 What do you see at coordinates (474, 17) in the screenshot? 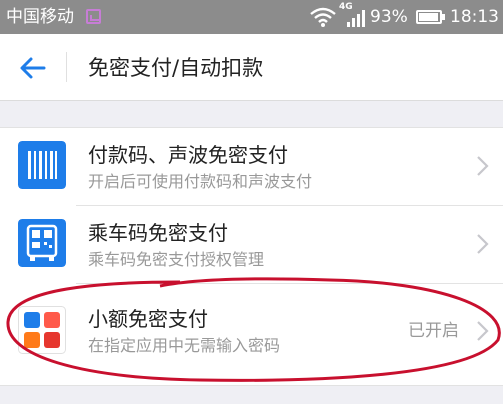
I see `clock: 18:13` at bounding box center [474, 17].